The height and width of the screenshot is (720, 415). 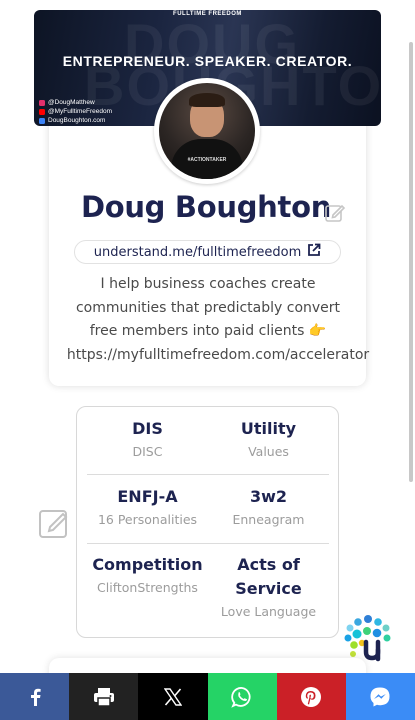 What do you see at coordinates (268, 576) in the screenshot?
I see `trait-value: Acts of Service` at bounding box center [268, 576].